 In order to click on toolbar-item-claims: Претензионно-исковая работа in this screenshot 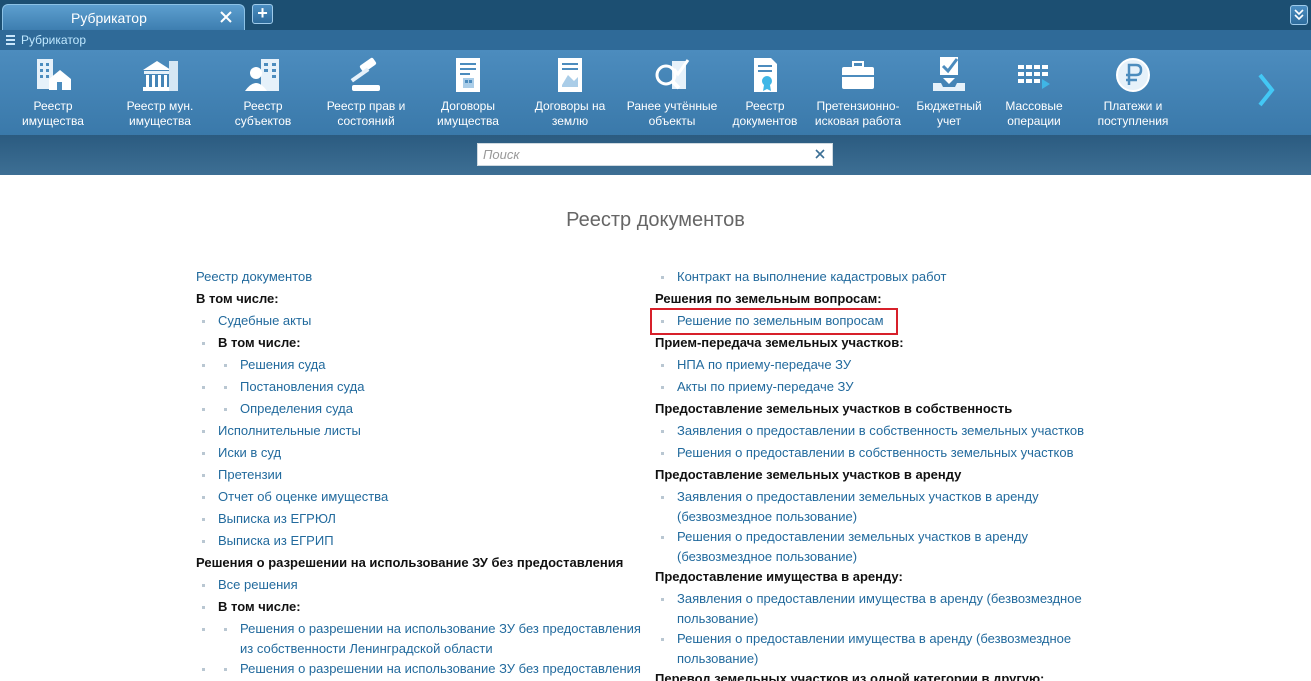, I will do `click(858, 92)`.